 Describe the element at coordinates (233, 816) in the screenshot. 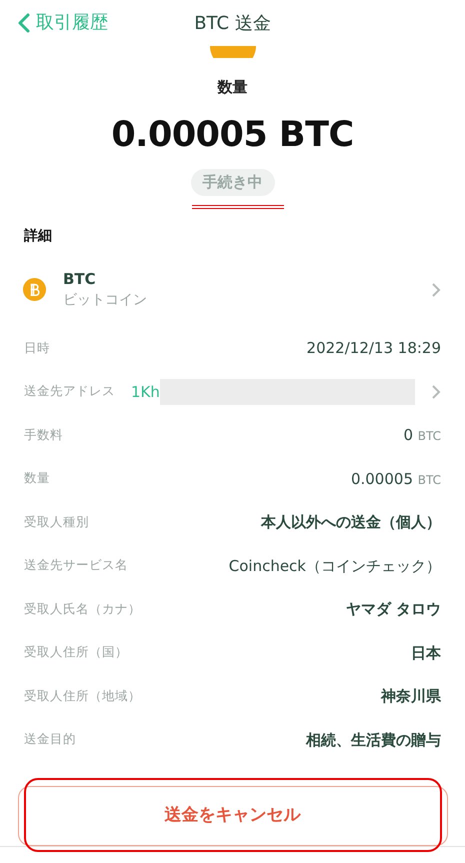

I see `cancel-button: 送金をキャンセル` at that location.